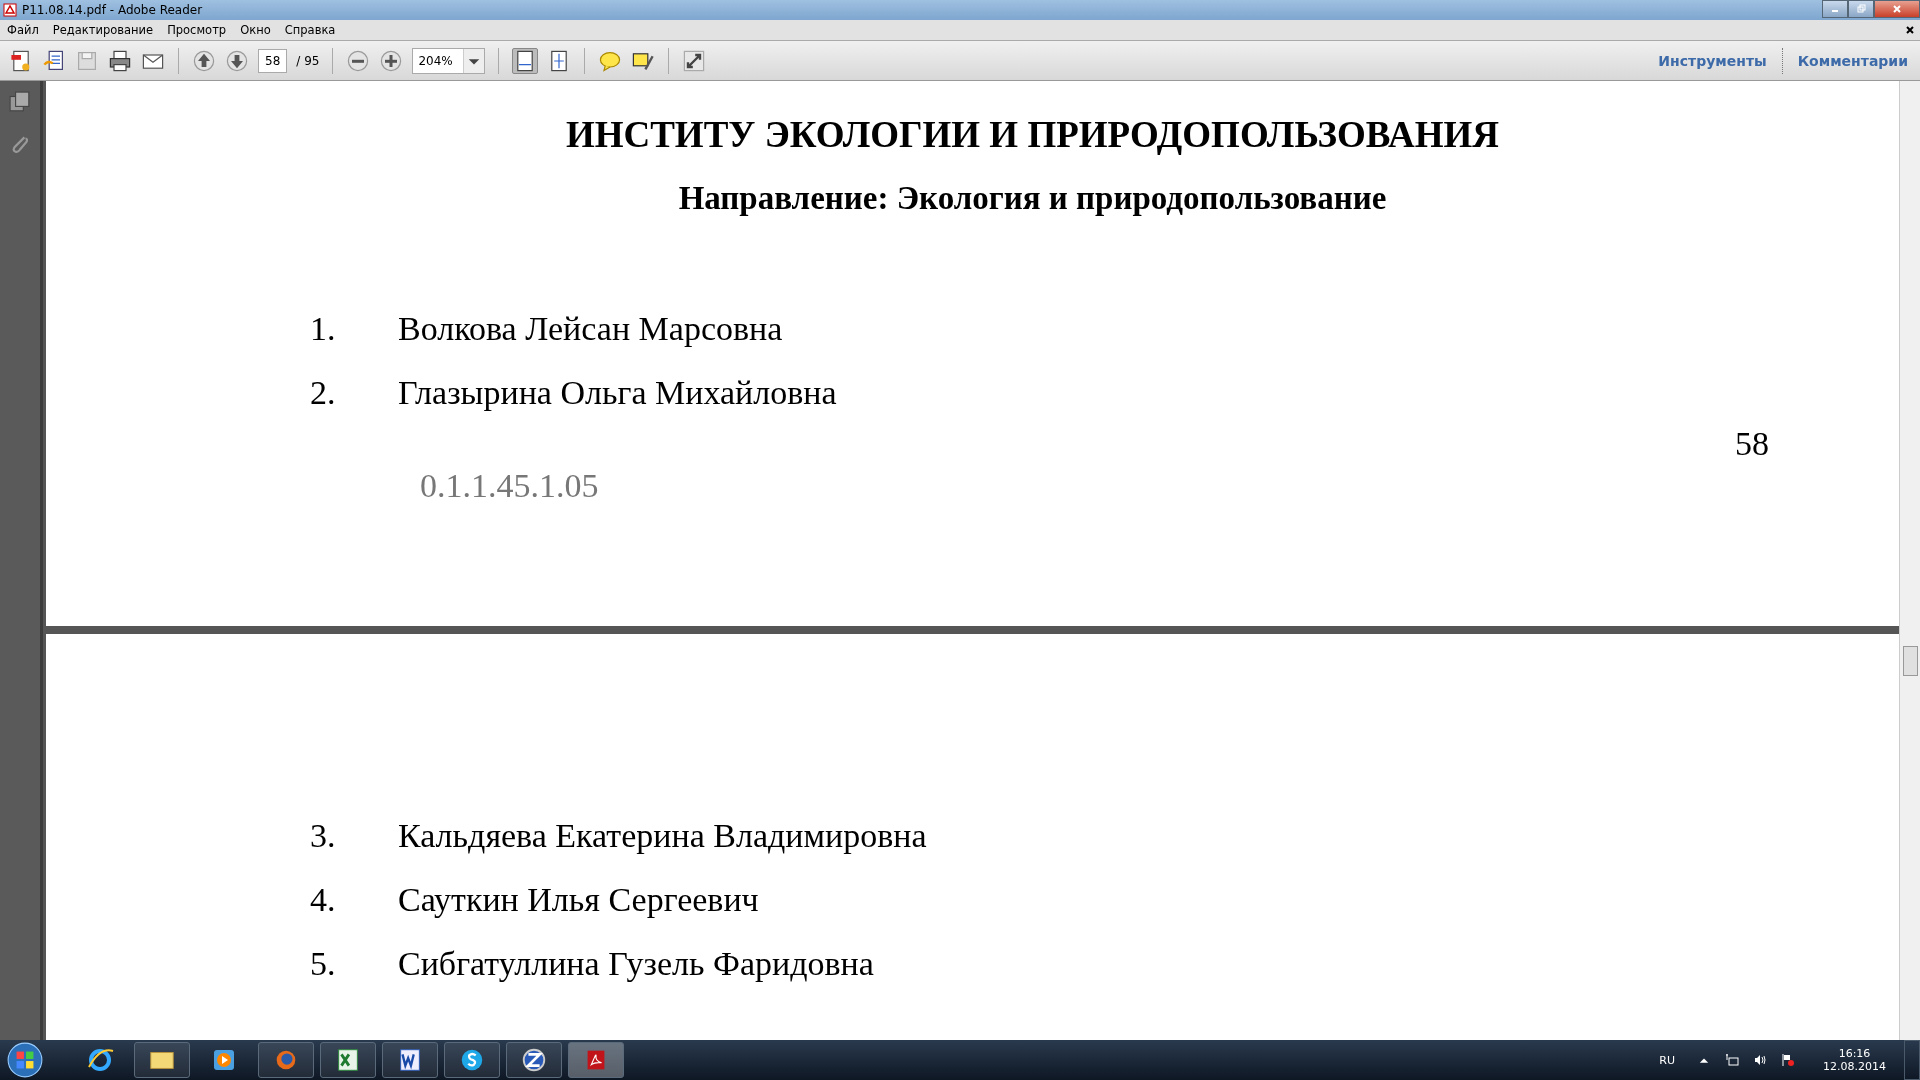  I want to click on menu-item: Редактирование, so click(103, 30).